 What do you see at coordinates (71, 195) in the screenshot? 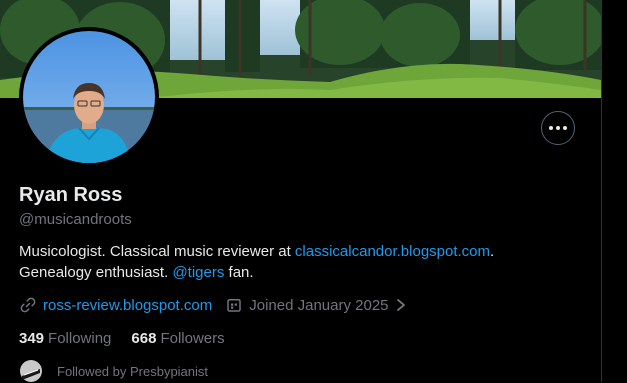
I see `profile-name: Ryan Ross` at bounding box center [71, 195].